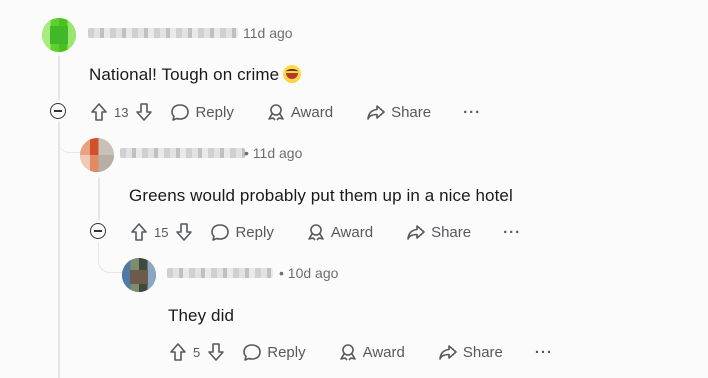 This screenshot has height=378, width=708. I want to click on upvote-button: 15, so click(148, 232).